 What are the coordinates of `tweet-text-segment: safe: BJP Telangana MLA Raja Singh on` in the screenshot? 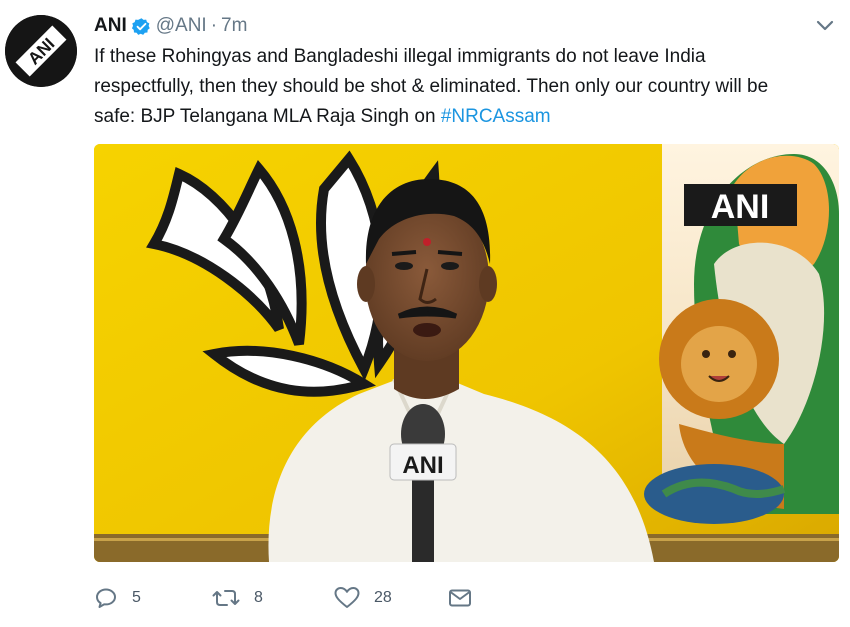 It's located at (267, 116).